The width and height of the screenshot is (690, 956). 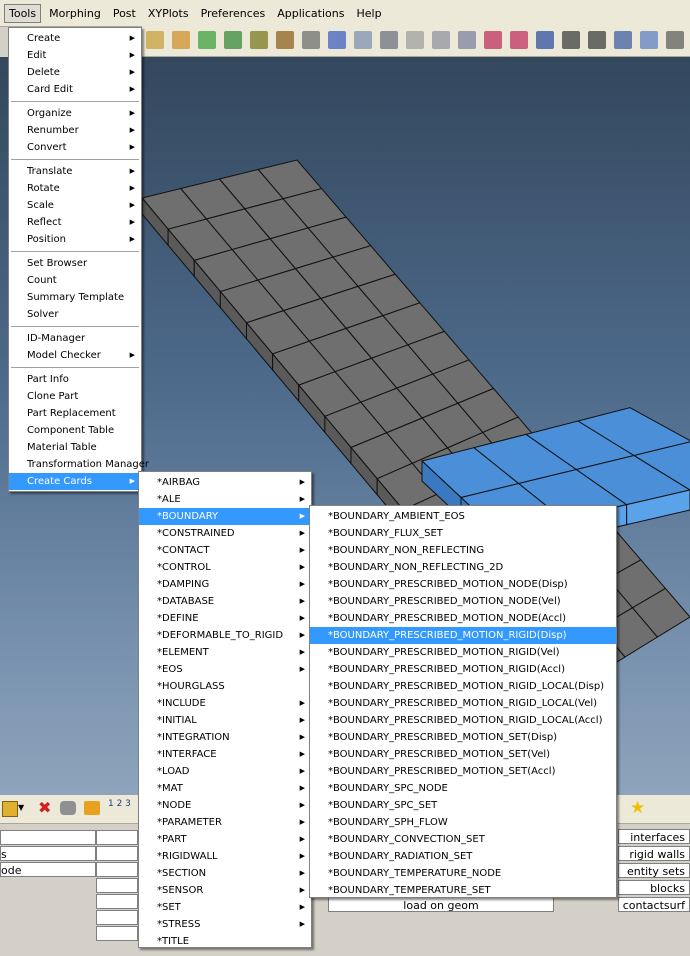 I want to click on tools-menu-item: Edit ▶, so click(x=75, y=55).